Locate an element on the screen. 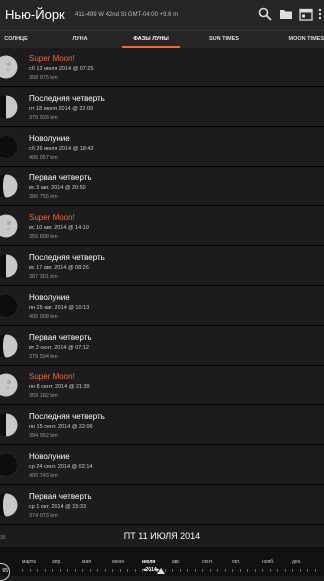 The height and width of the screenshot is (581, 324). phase-distance: 358 975 km is located at coordinates (43, 78).